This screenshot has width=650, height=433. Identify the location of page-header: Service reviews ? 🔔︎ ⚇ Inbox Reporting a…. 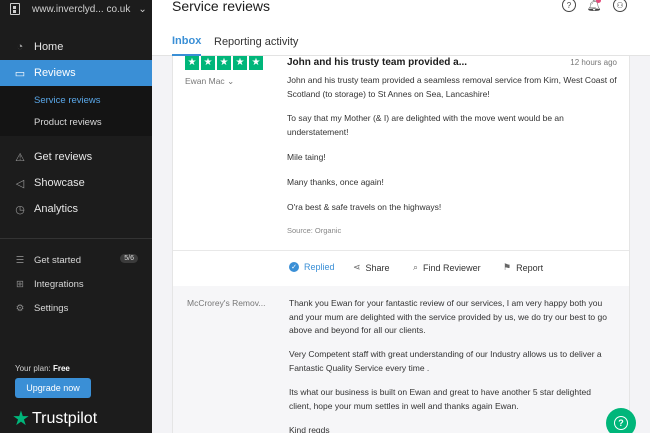
(401, 28).